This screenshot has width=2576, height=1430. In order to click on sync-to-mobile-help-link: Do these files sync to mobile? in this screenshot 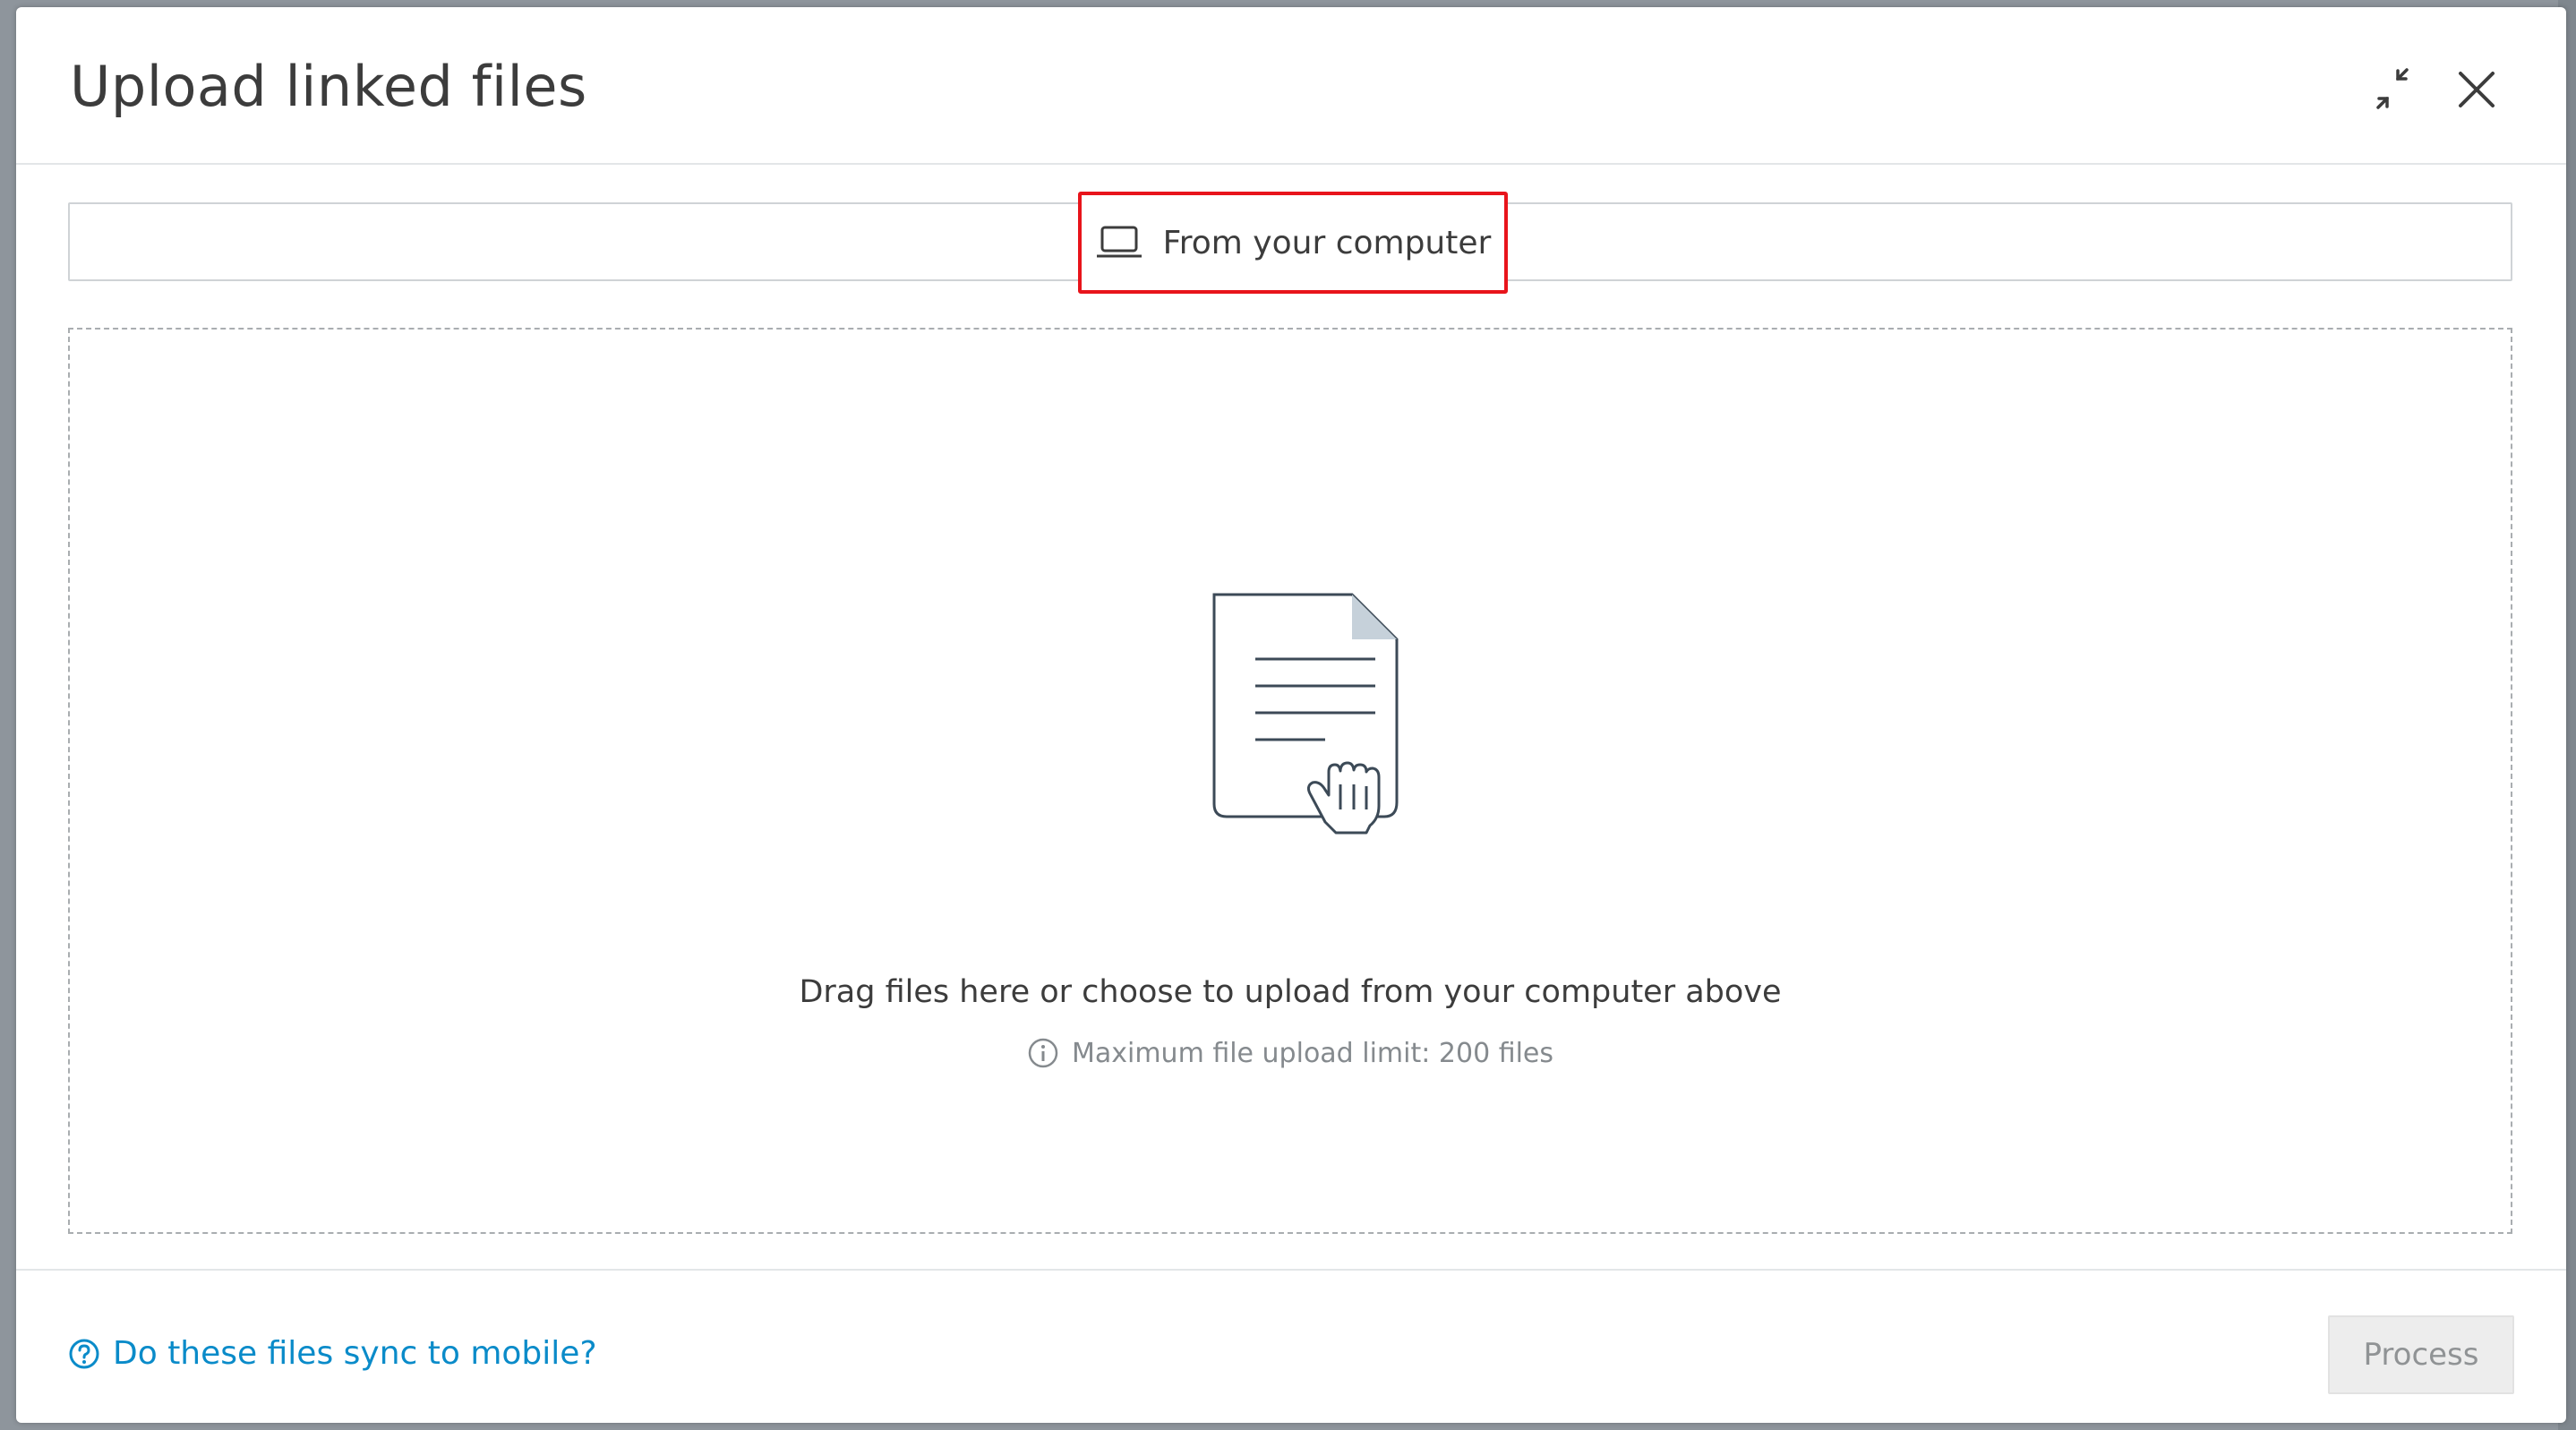, I will do `click(332, 1353)`.